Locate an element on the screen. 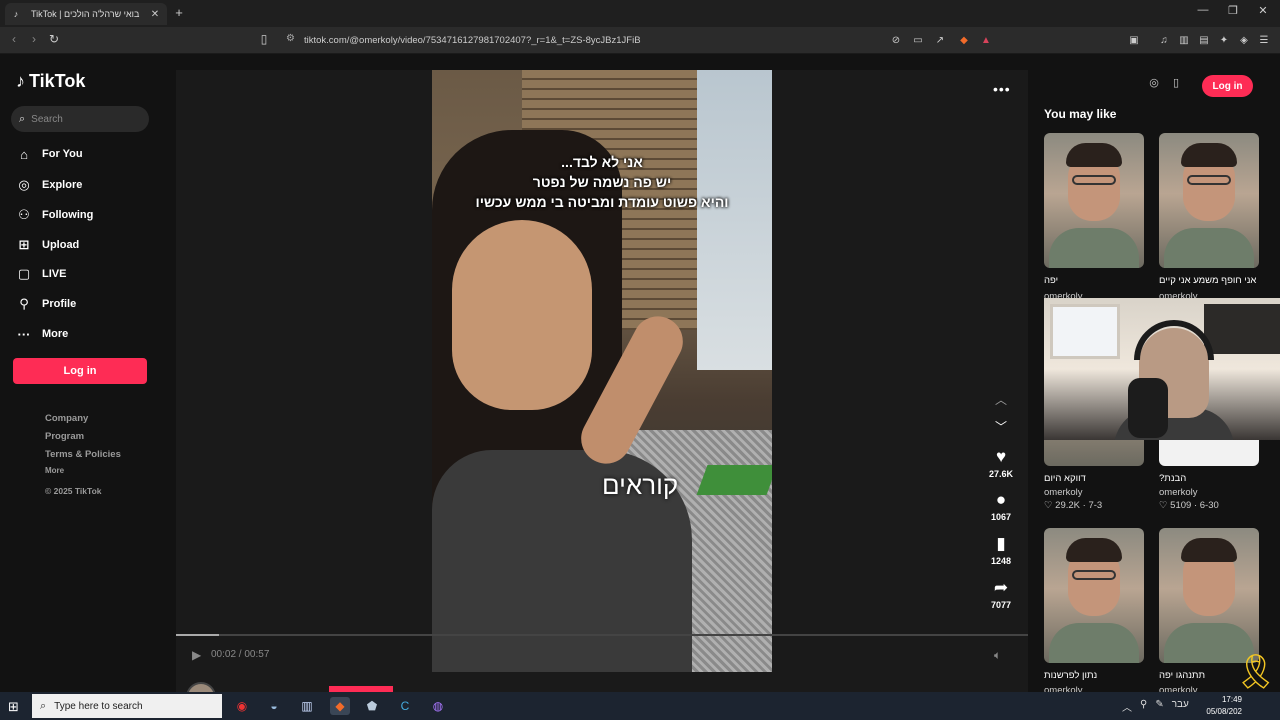  save-action: ▮ 1248 is located at coordinates (1001, 550).